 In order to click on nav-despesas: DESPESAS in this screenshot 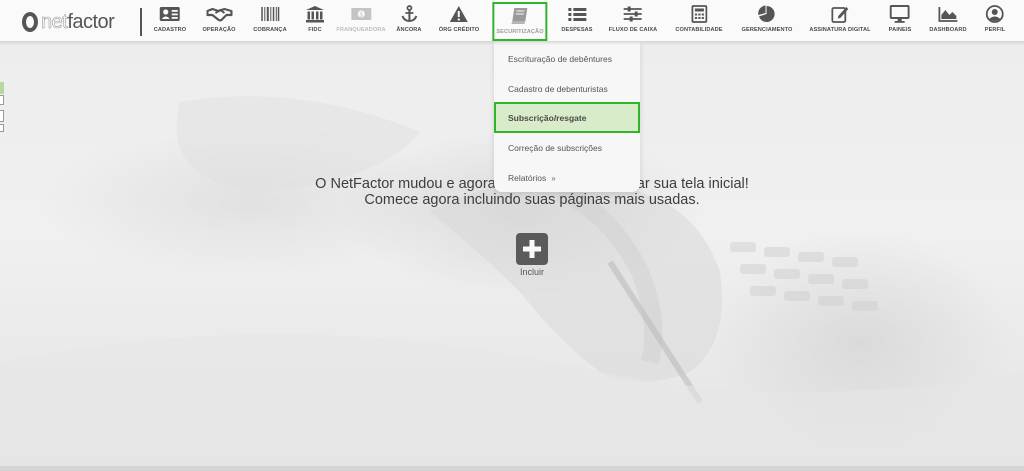, I will do `click(577, 21)`.